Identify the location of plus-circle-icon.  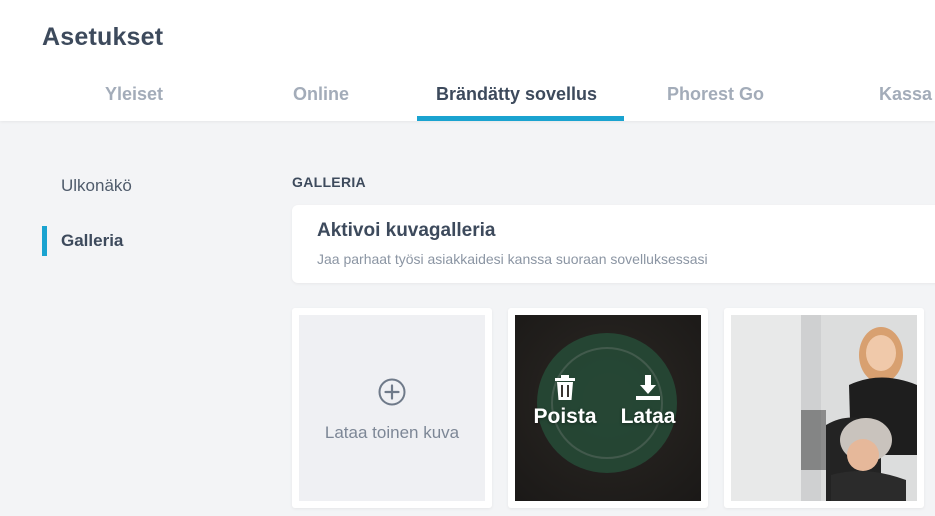
(392, 392).